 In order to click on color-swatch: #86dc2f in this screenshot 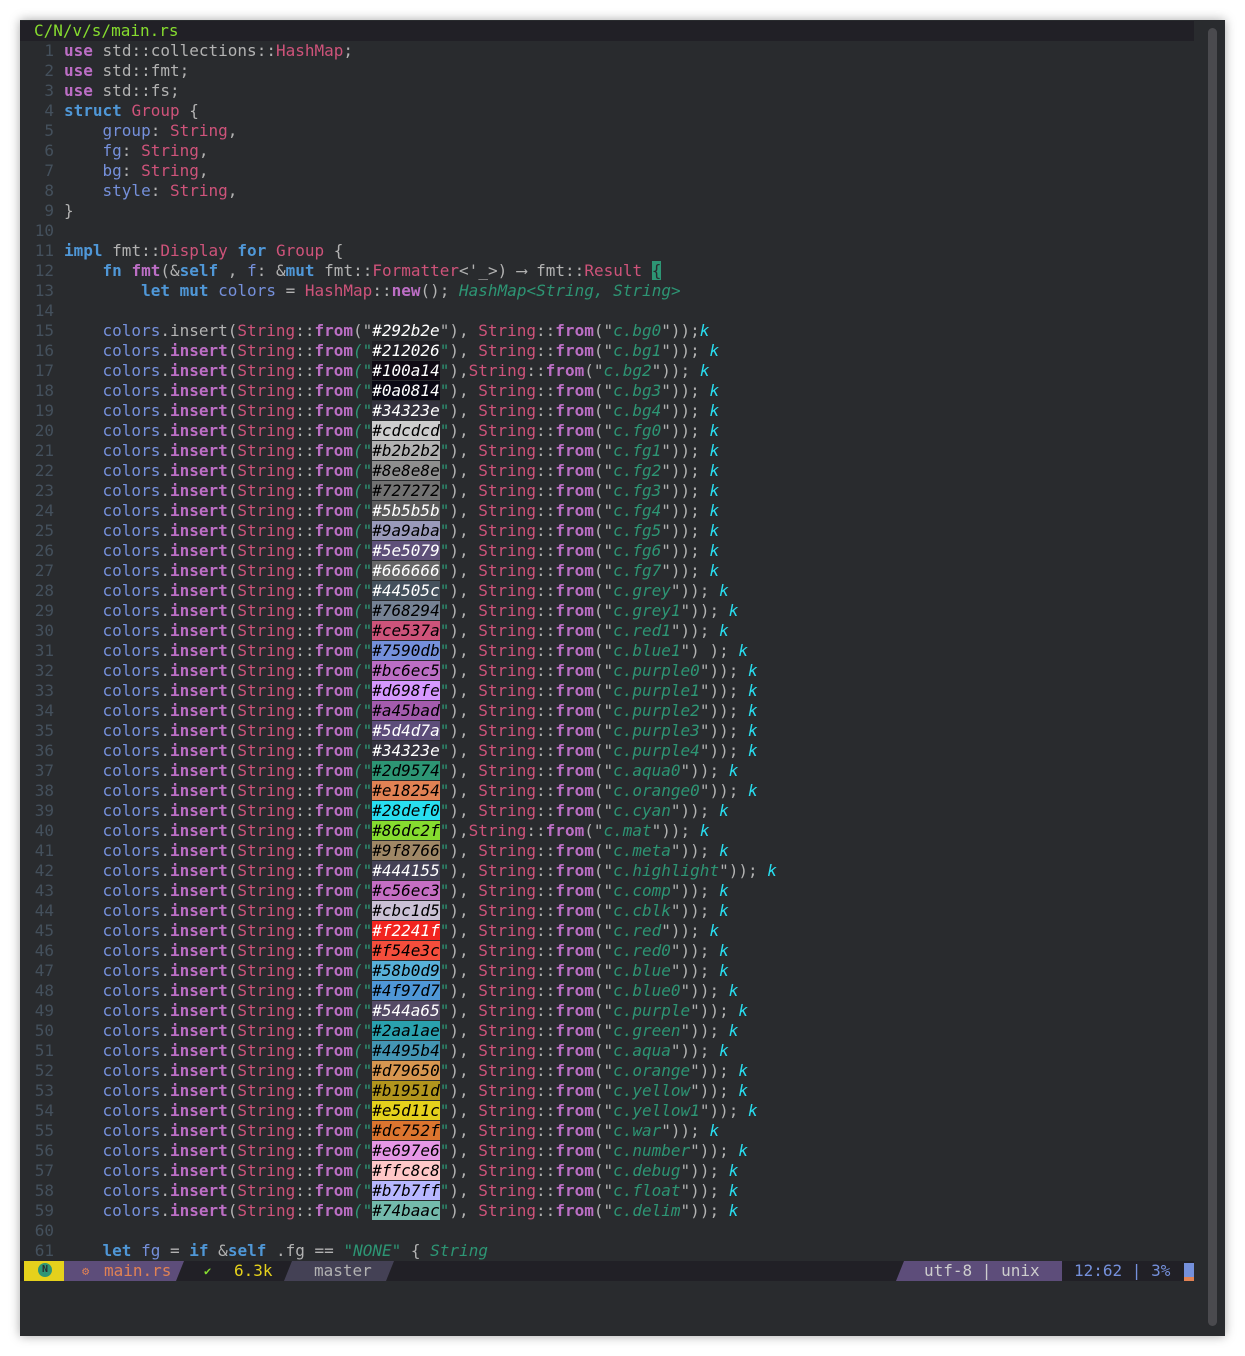, I will do `click(406, 830)`.